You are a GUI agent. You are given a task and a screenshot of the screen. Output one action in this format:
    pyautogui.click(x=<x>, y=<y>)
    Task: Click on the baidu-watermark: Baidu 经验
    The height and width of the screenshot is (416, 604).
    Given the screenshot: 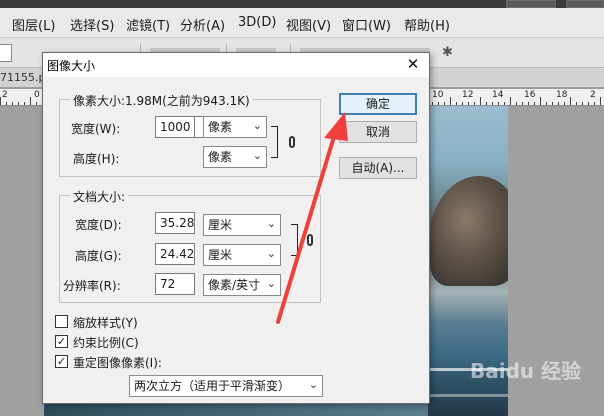 What is the action you would take?
    pyautogui.click(x=525, y=371)
    